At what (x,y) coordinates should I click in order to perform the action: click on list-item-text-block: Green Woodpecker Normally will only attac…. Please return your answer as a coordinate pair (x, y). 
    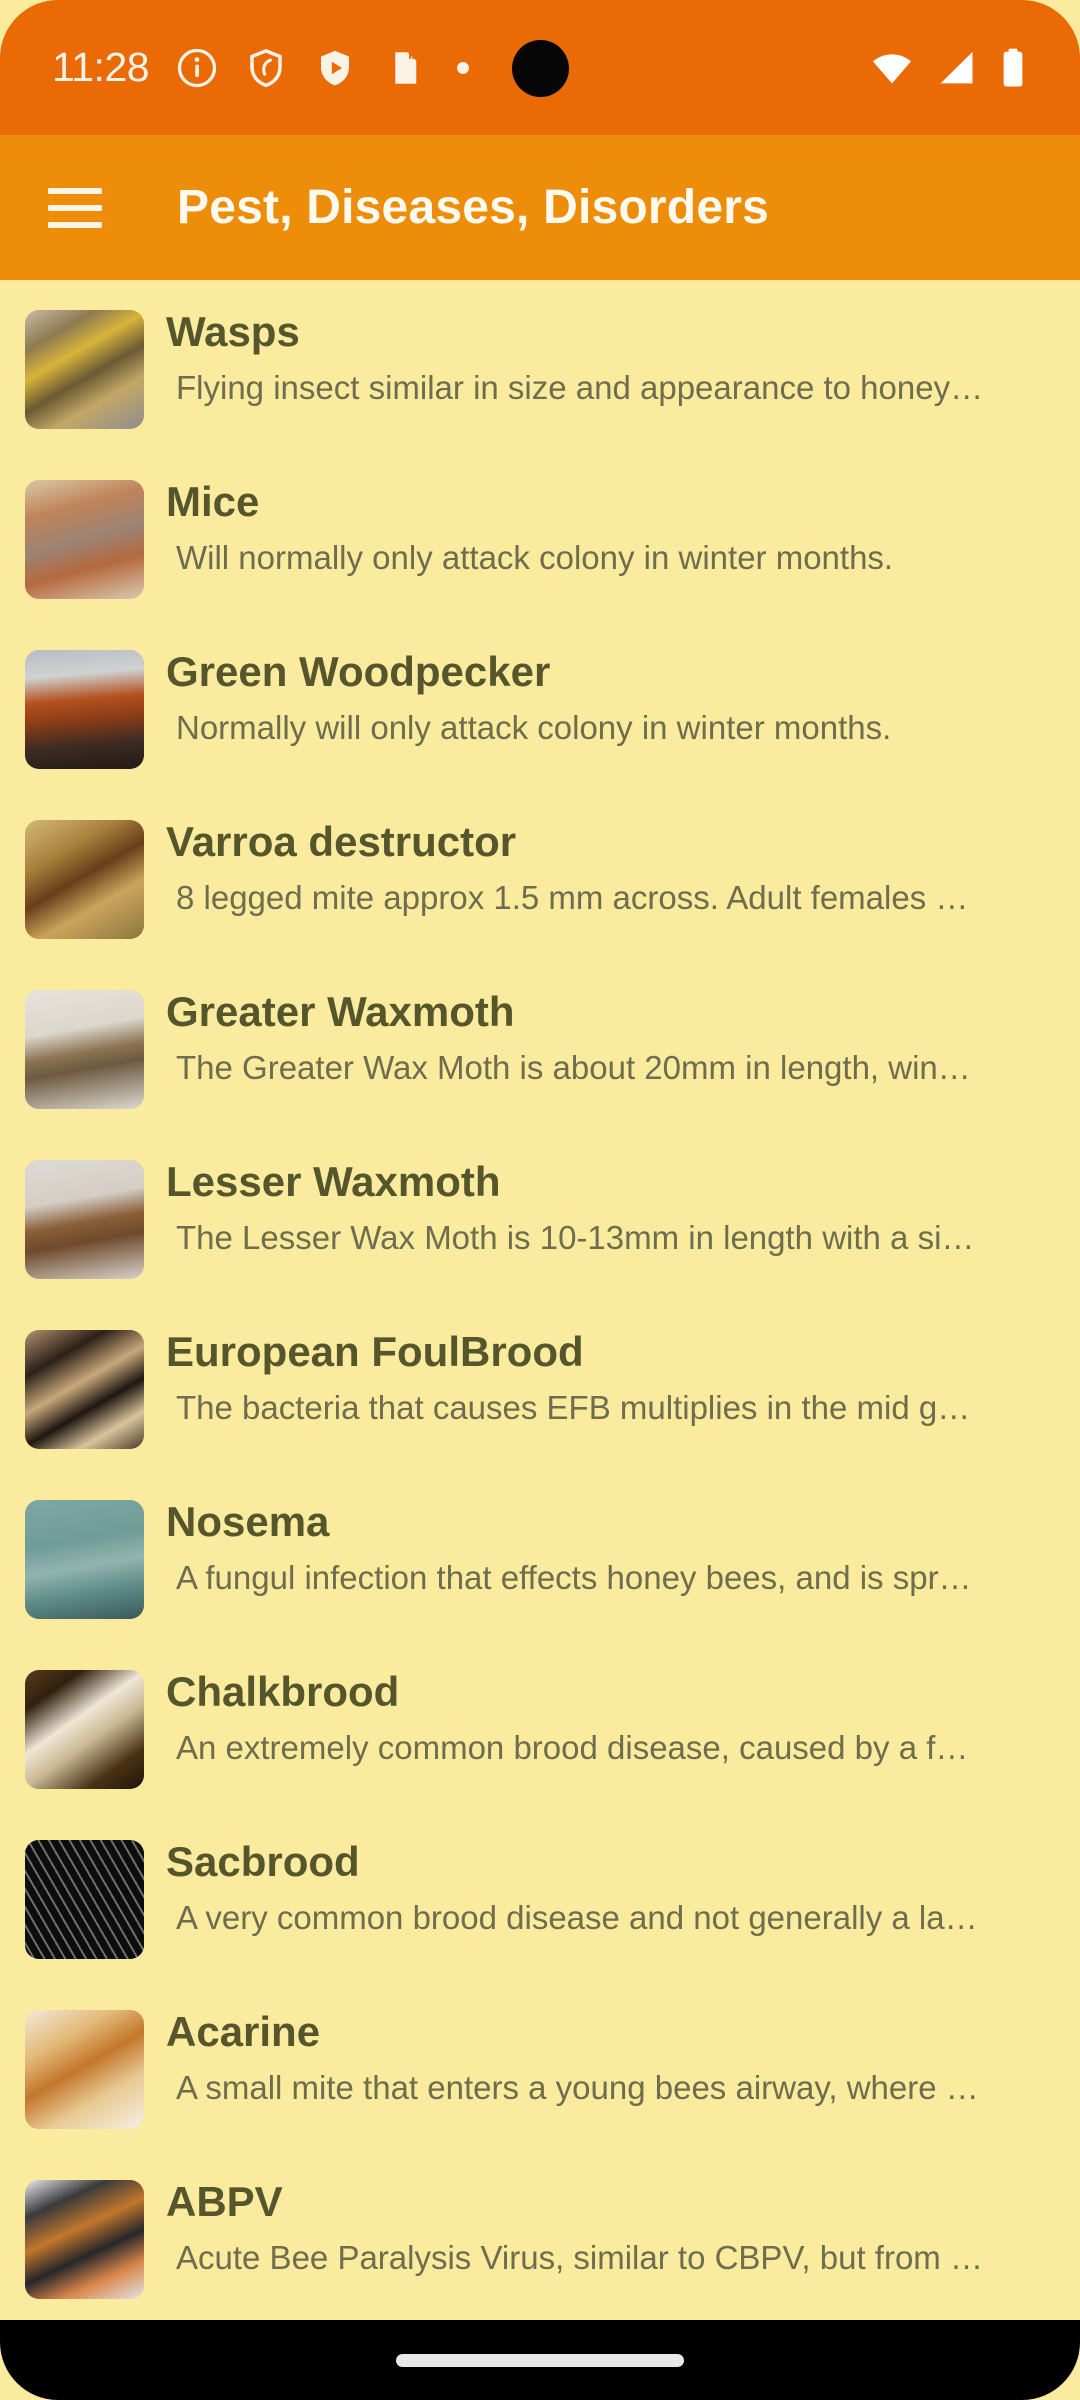
    Looking at the image, I should click on (623, 683).